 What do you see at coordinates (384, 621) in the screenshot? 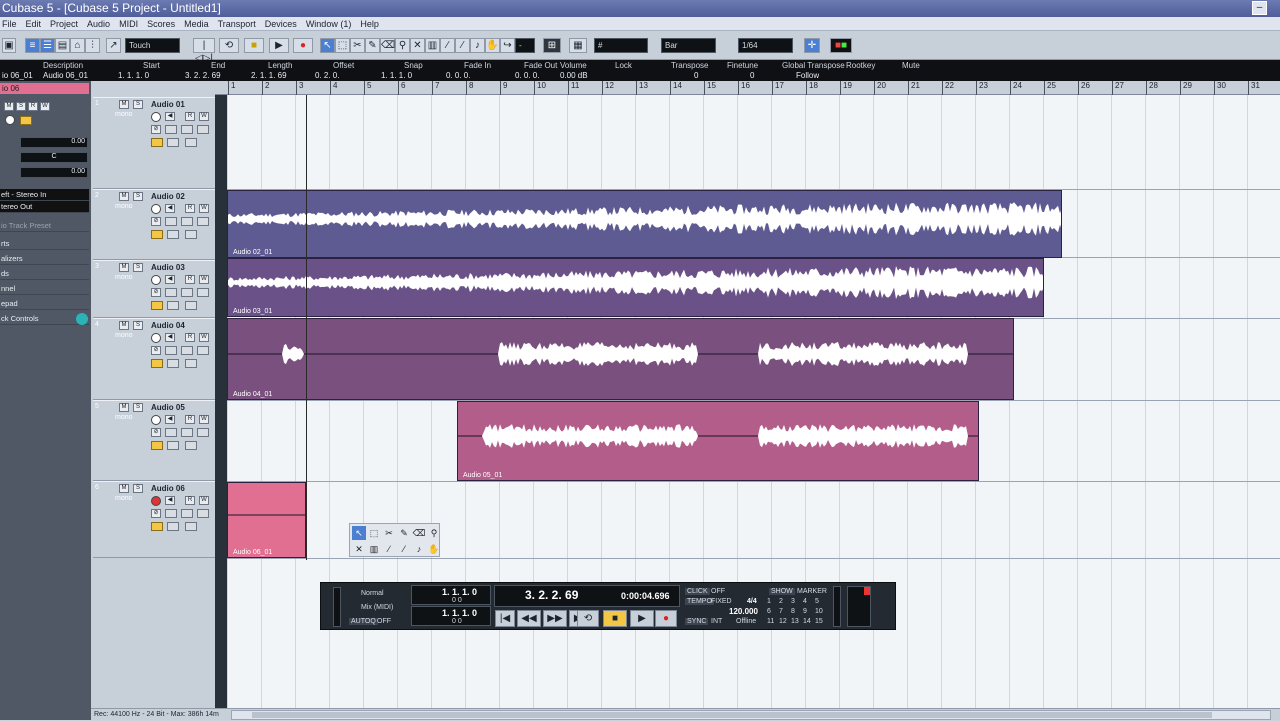
I see `autoq-value: OFF` at bounding box center [384, 621].